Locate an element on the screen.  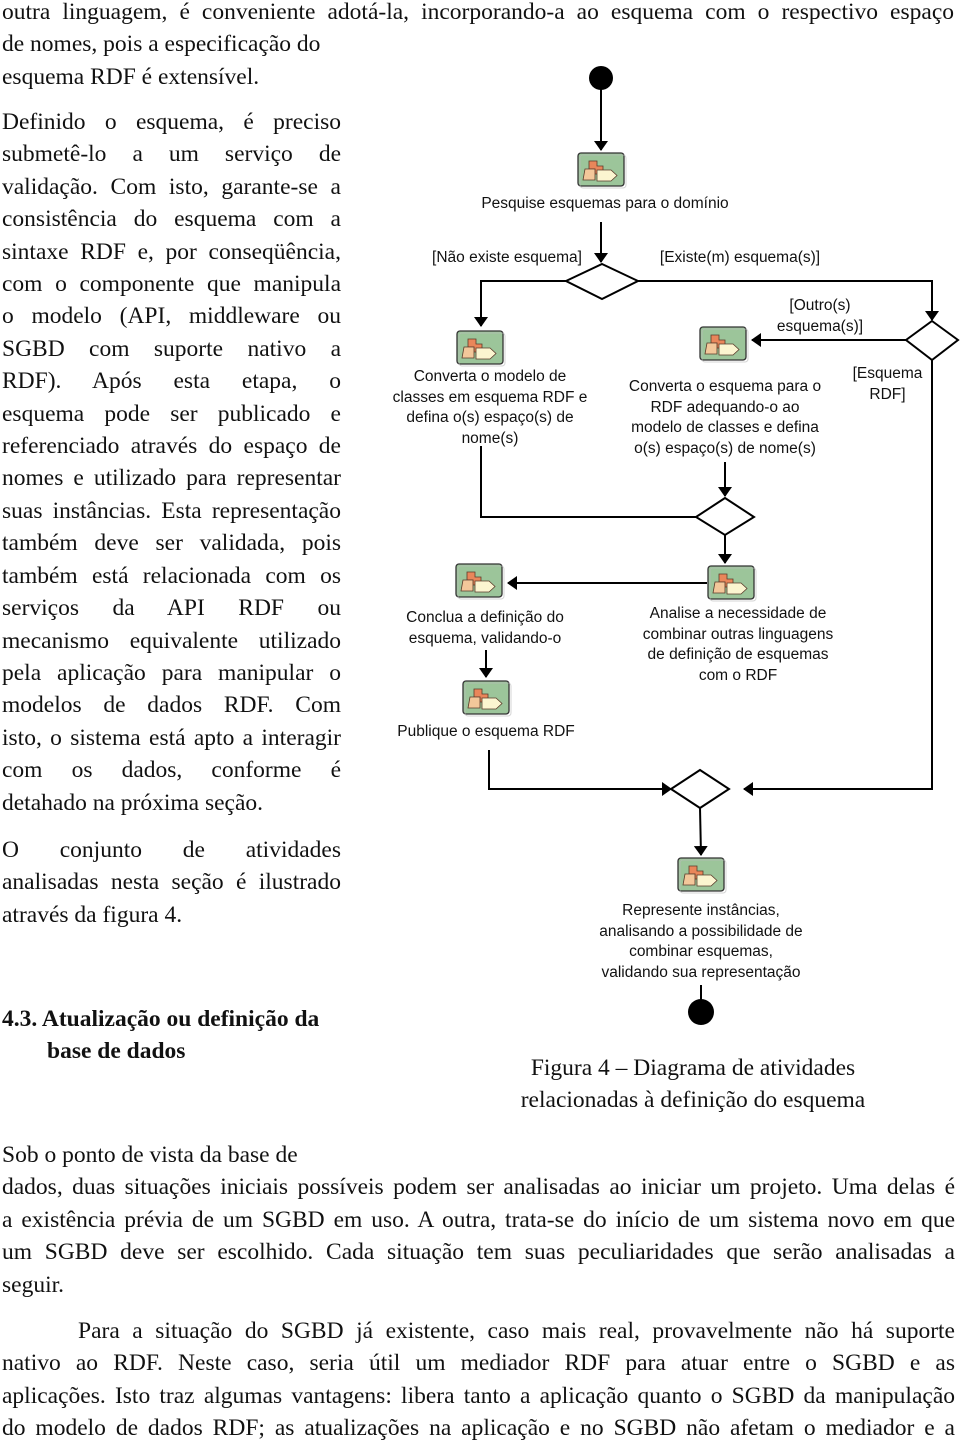
activity-label-publish: Publique o esquema RDF is located at coordinates (486, 731).